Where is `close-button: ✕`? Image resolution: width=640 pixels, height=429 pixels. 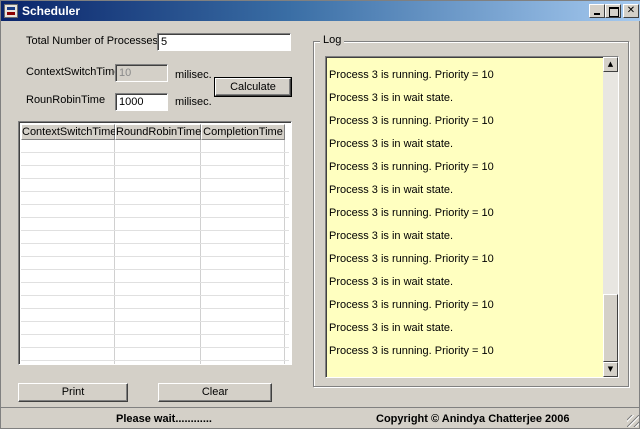
close-button: ✕ is located at coordinates (631, 11).